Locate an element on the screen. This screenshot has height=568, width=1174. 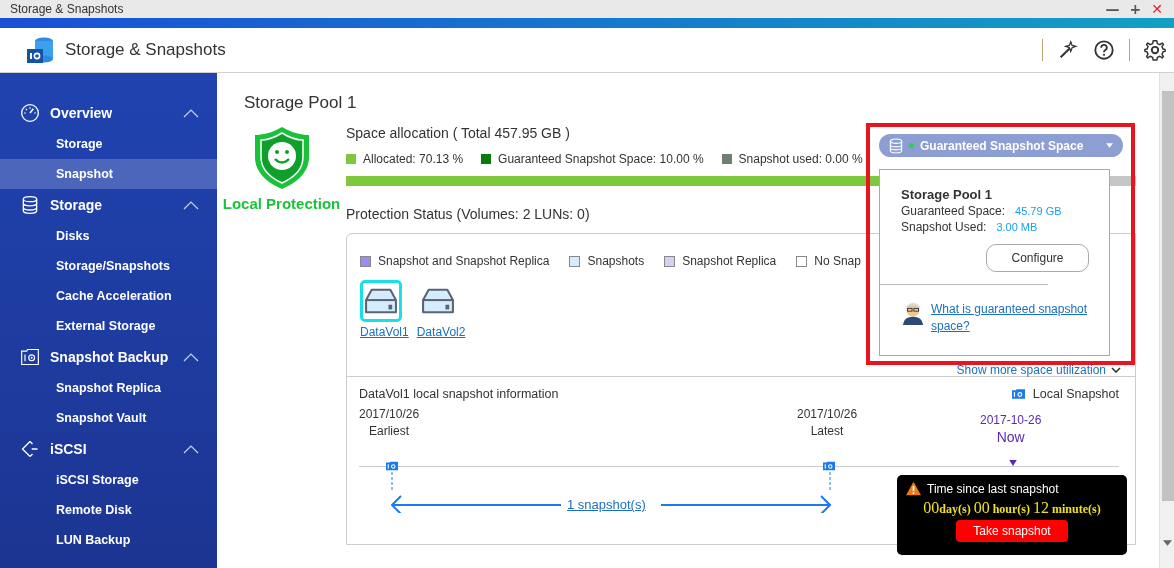
section-title: Space allocation ( Total 457.95 GB ) is located at coordinates (458, 133).